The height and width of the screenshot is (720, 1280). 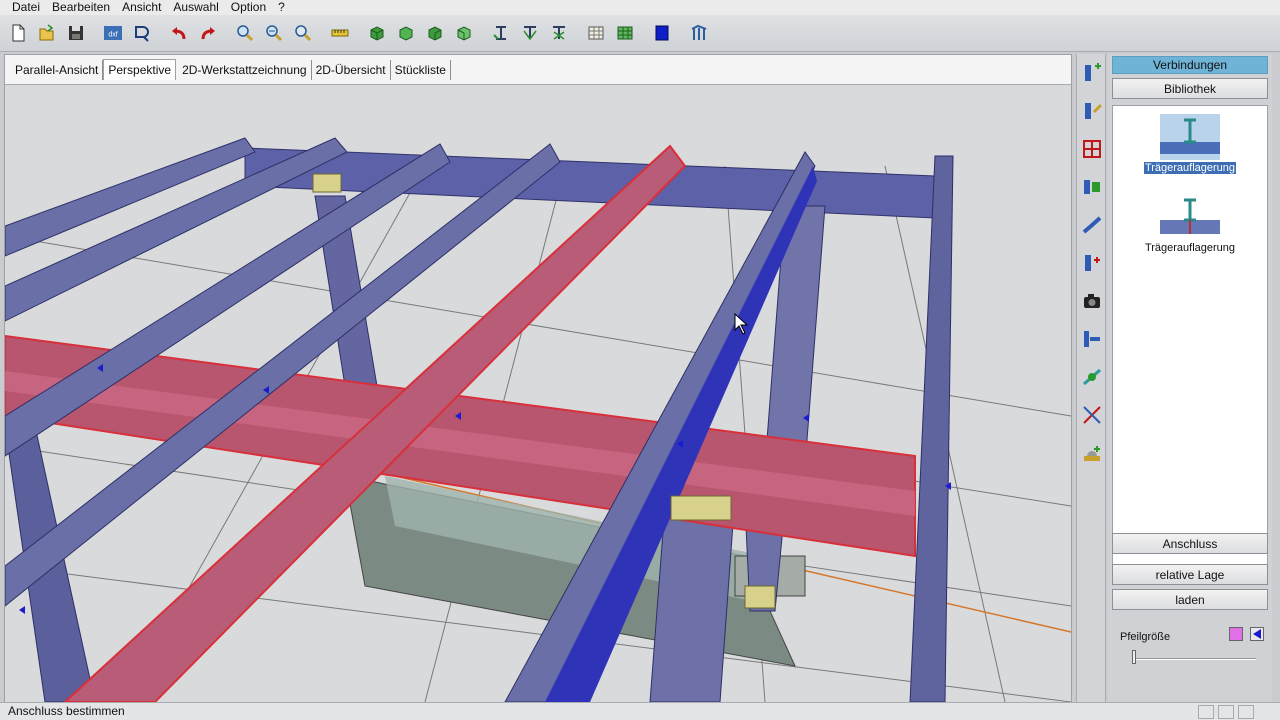 What do you see at coordinates (1134, 657) in the screenshot?
I see `arrow-size-slider-thumb` at bounding box center [1134, 657].